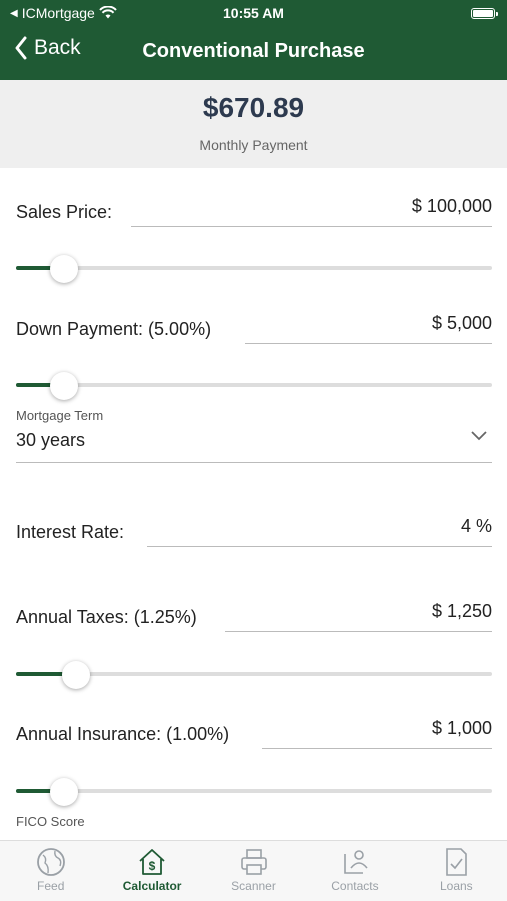 The height and width of the screenshot is (901, 507). I want to click on calculator-house-icon: $, so click(152, 862).